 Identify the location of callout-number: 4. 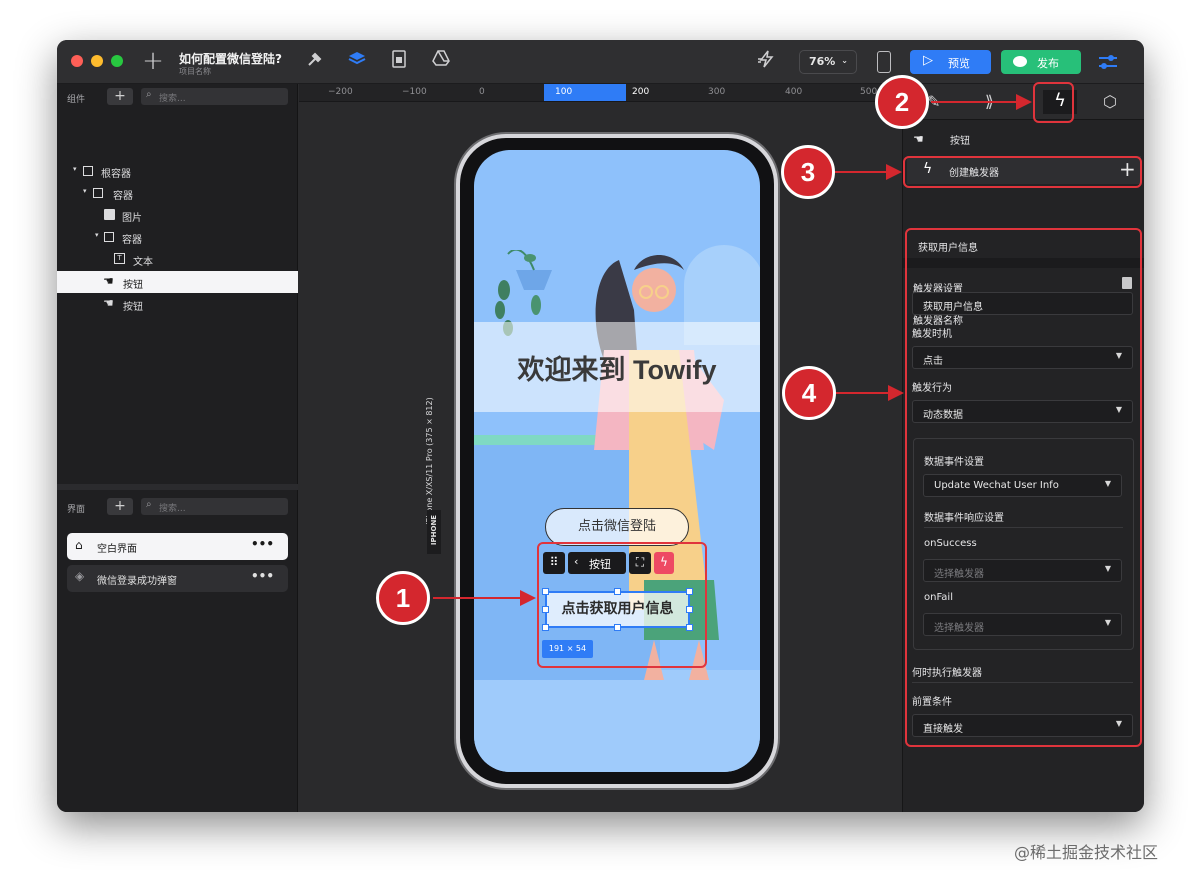
(809, 393).